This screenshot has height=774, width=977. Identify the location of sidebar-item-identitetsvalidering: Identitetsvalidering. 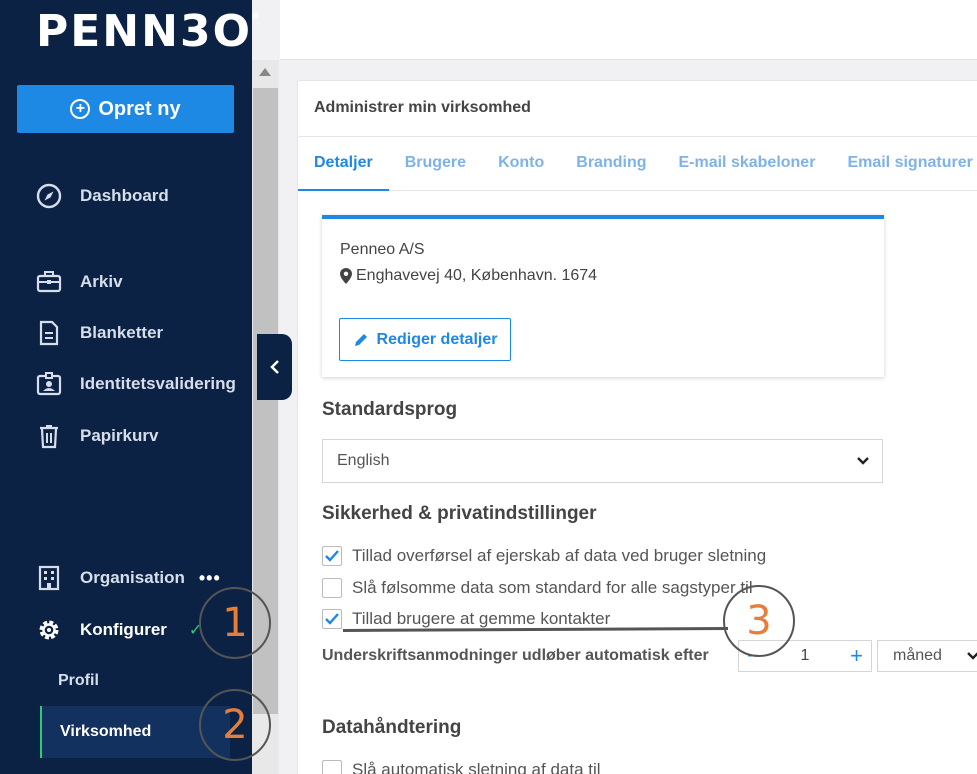
(126, 384).